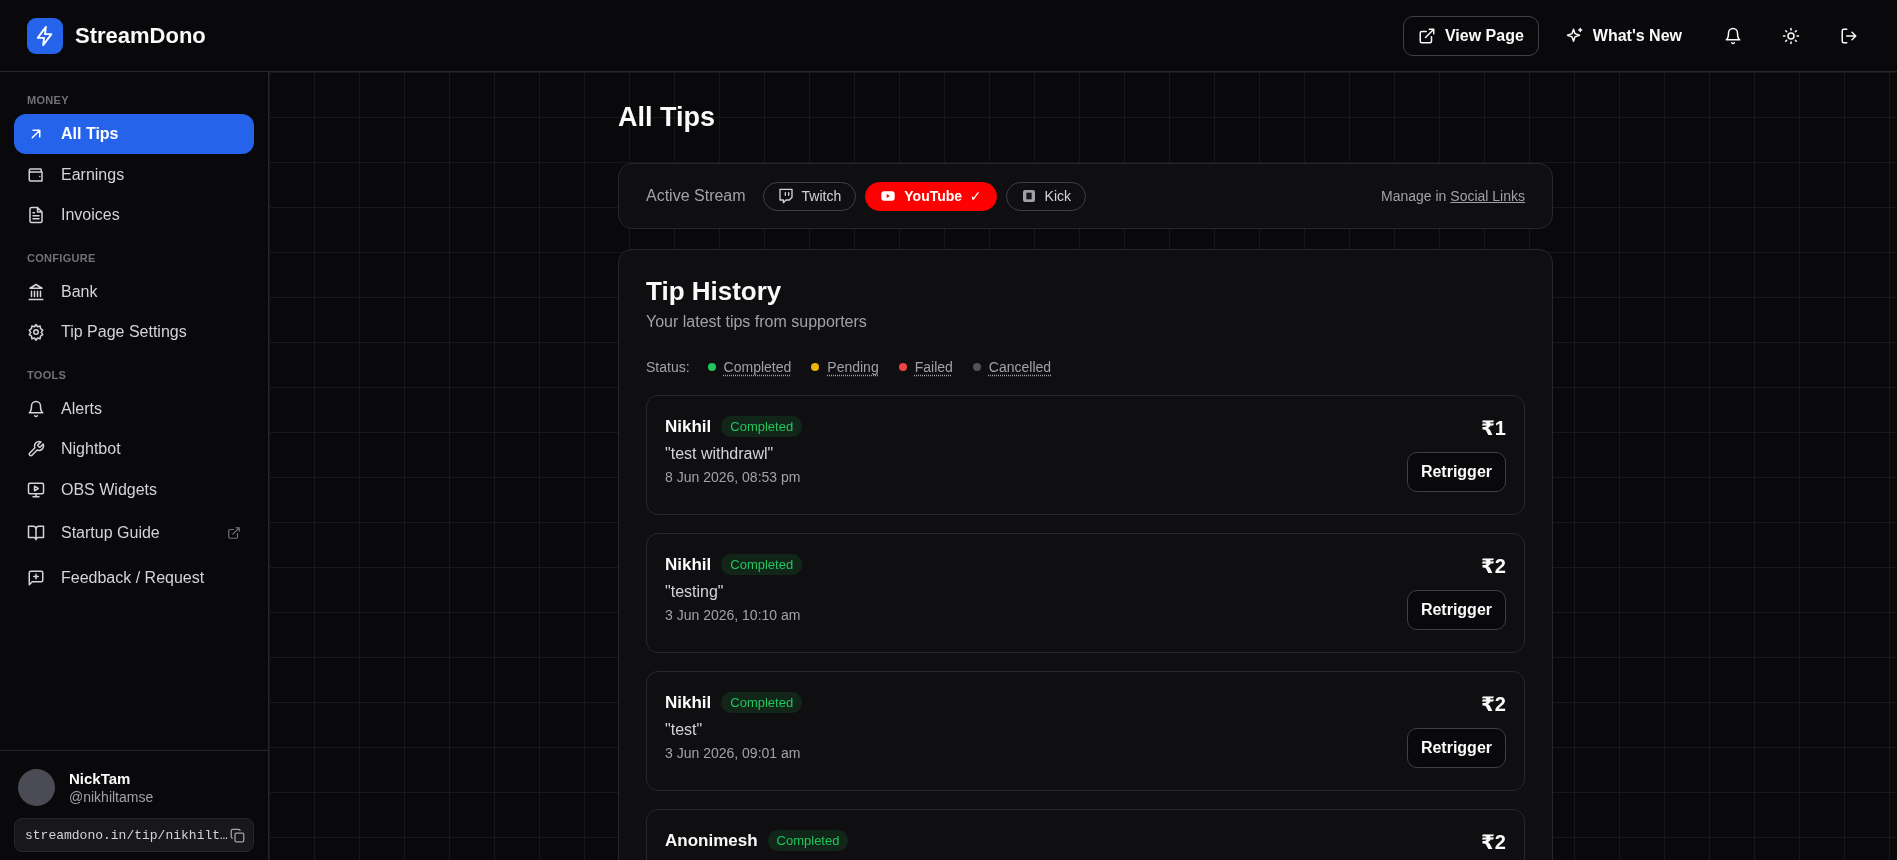 Image resolution: width=1897 pixels, height=860 pixels. What do you see at coordinates (61, 257) in the screenshot?
I see `section-heading: CONFIGURE` at bounding box center [61, 257].